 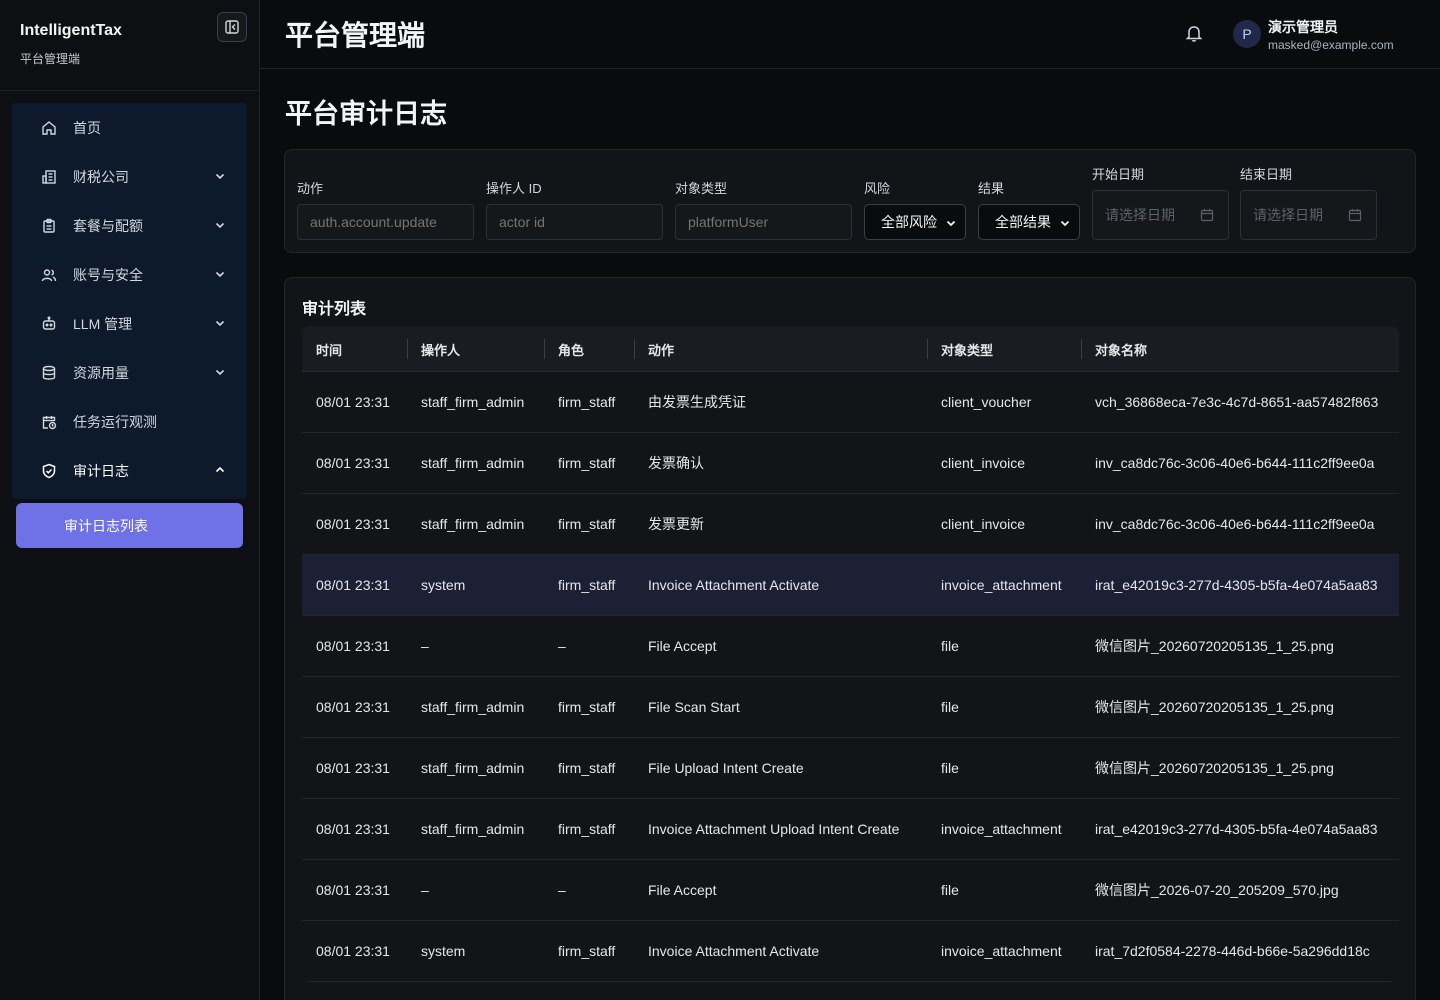 I want to click on collapse-sidebar-button, so click(x=232, y=27).